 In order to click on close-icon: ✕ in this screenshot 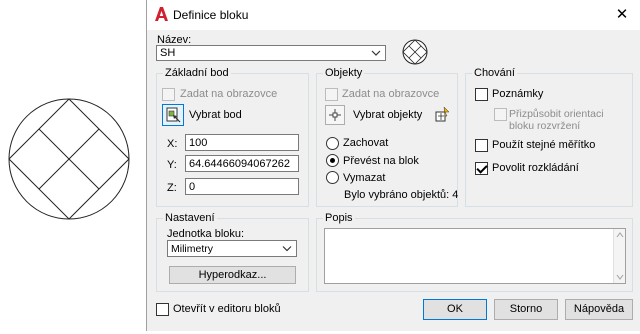, I will do `click(622, 15)`.